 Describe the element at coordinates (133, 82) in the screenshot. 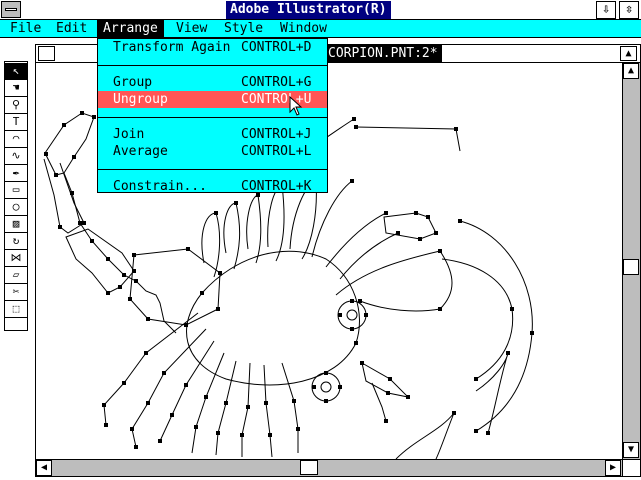

I see `menu-item-label: Group` at that location.